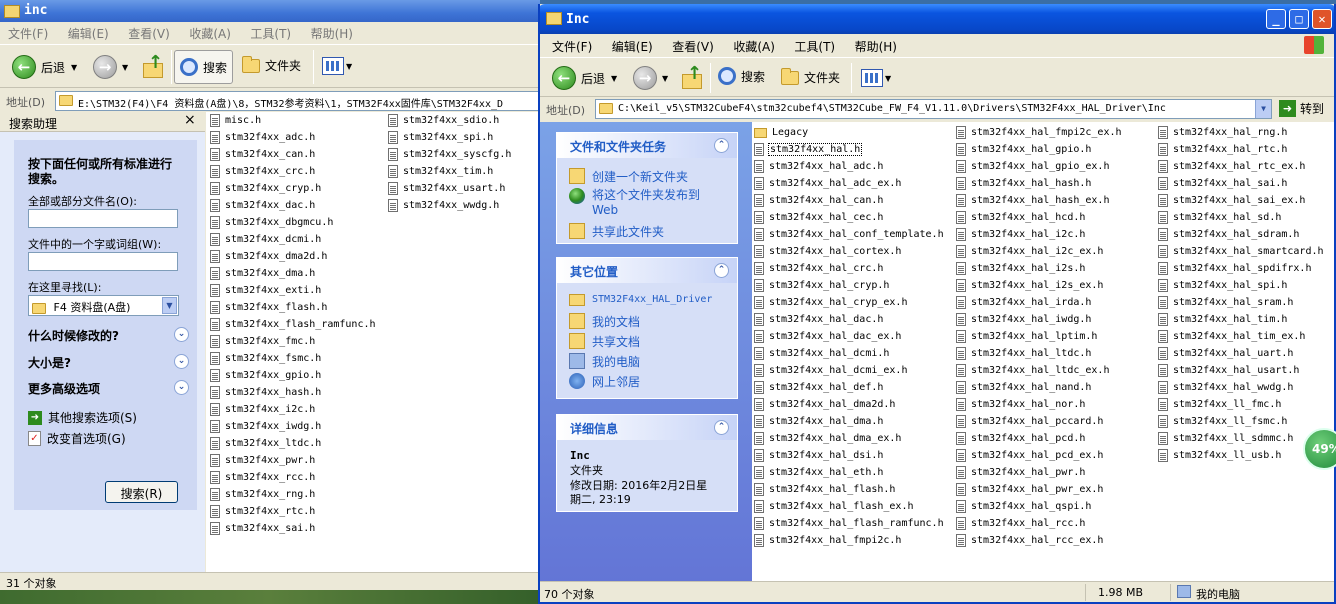 The width and height of the screenshot is (1336, 604). What do you see at coordinates (181, 387) in the screenshot?
I see `chevron-down-icon: ⌄` at bounding box center [181, 387].